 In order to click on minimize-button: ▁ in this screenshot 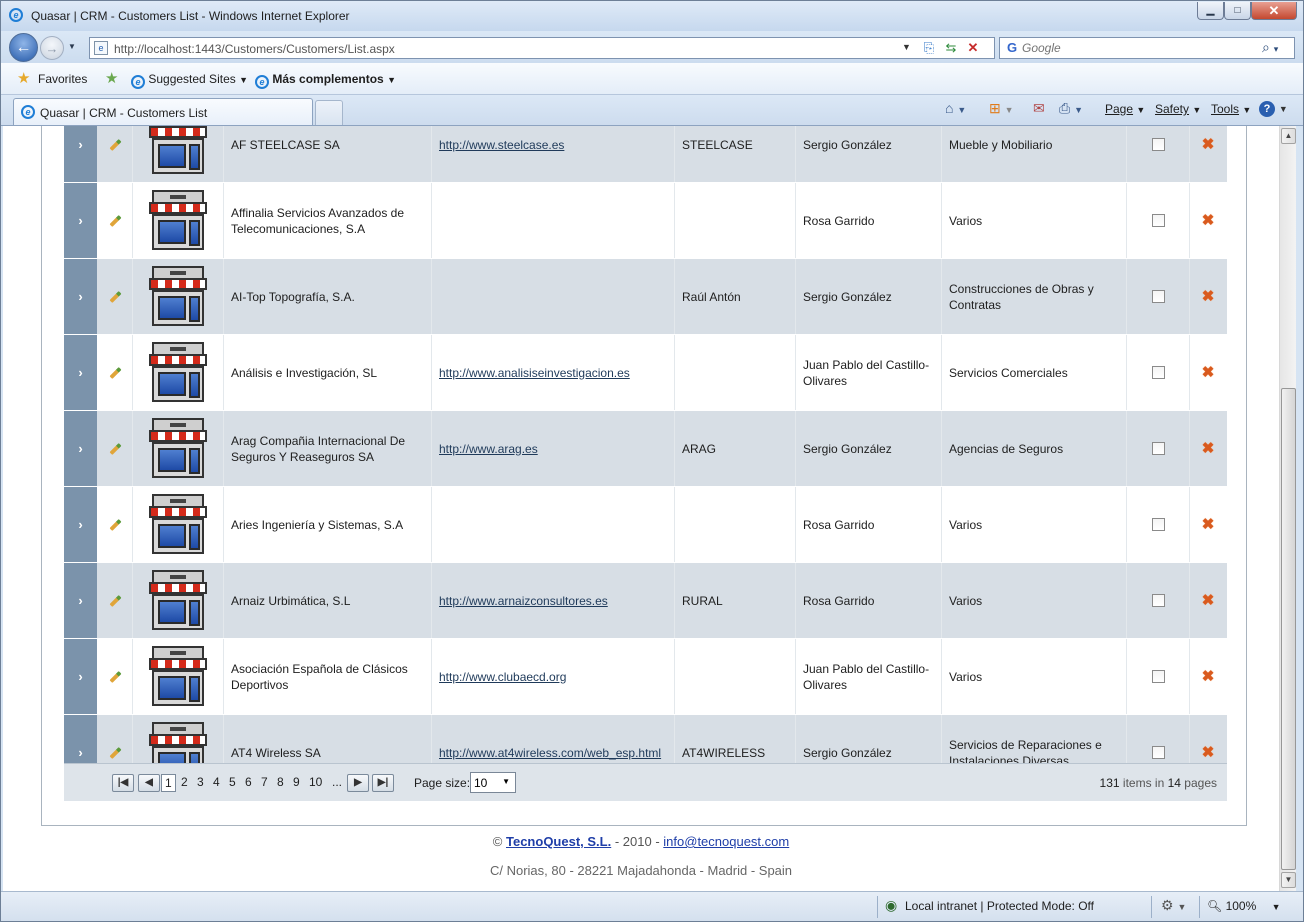, I will do `click(1210, 11)`.